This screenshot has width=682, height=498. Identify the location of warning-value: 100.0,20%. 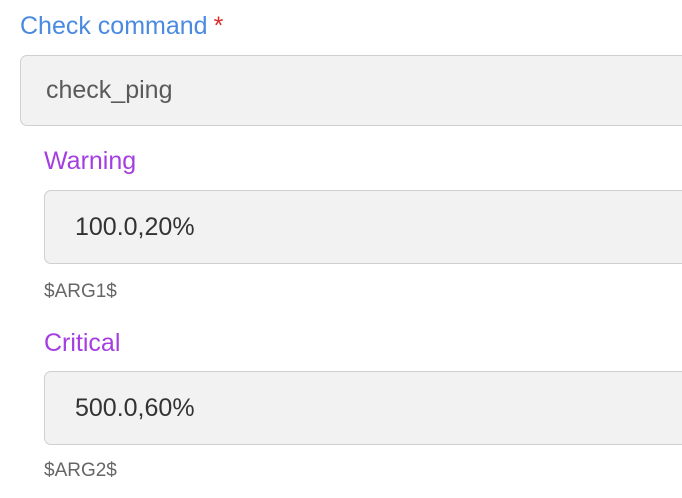
(135, 226).